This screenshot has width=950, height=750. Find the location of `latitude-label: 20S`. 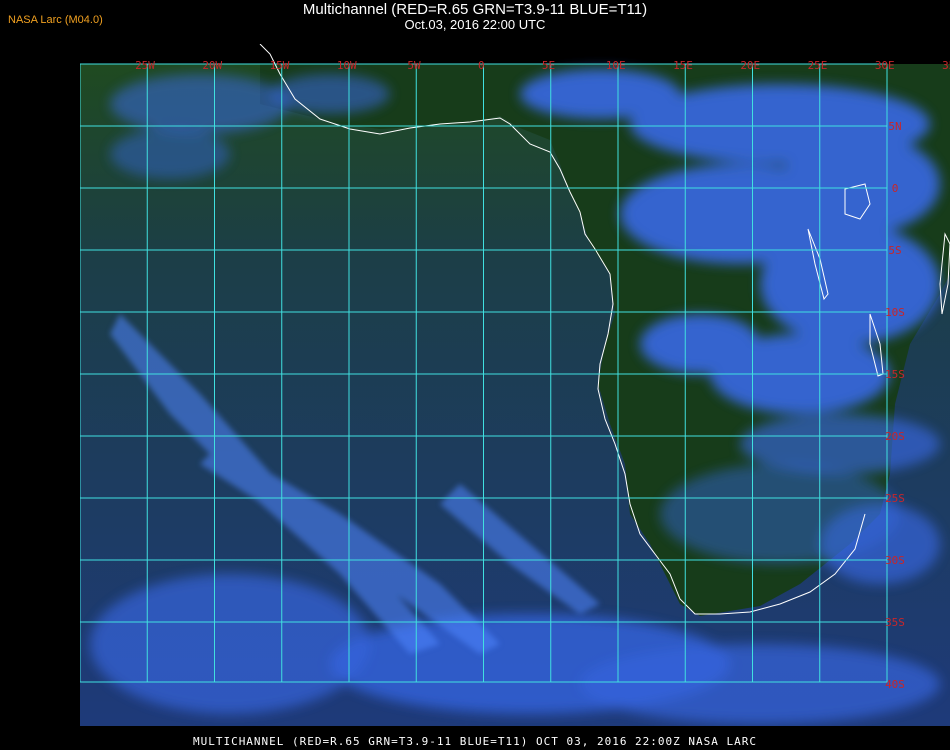

latitude-label: 20S is located at coordinates (895, 436).